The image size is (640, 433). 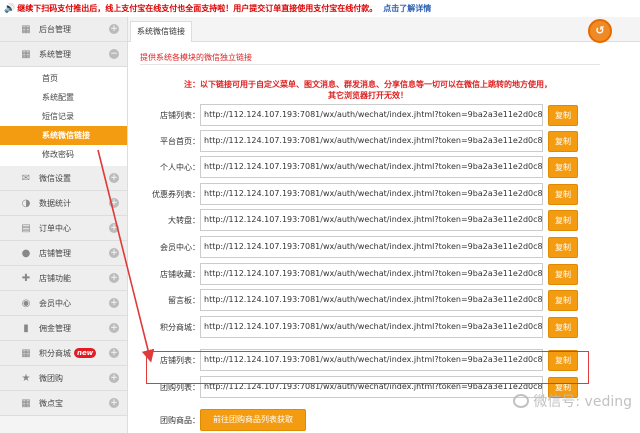 I want to click on sidebar-item-label: 订单中心, so click(x=55, y=228).